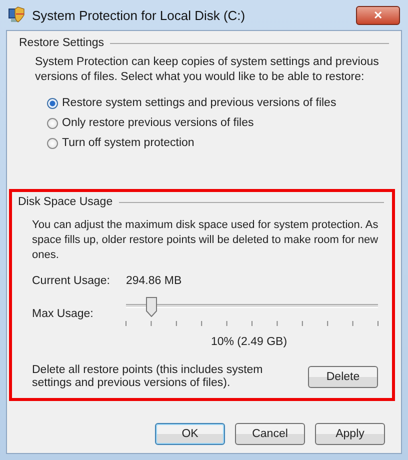  Describe the element at coordinates (63, 314) in the screenshot. I see `max-usage-label: Max Usage:` at that location.